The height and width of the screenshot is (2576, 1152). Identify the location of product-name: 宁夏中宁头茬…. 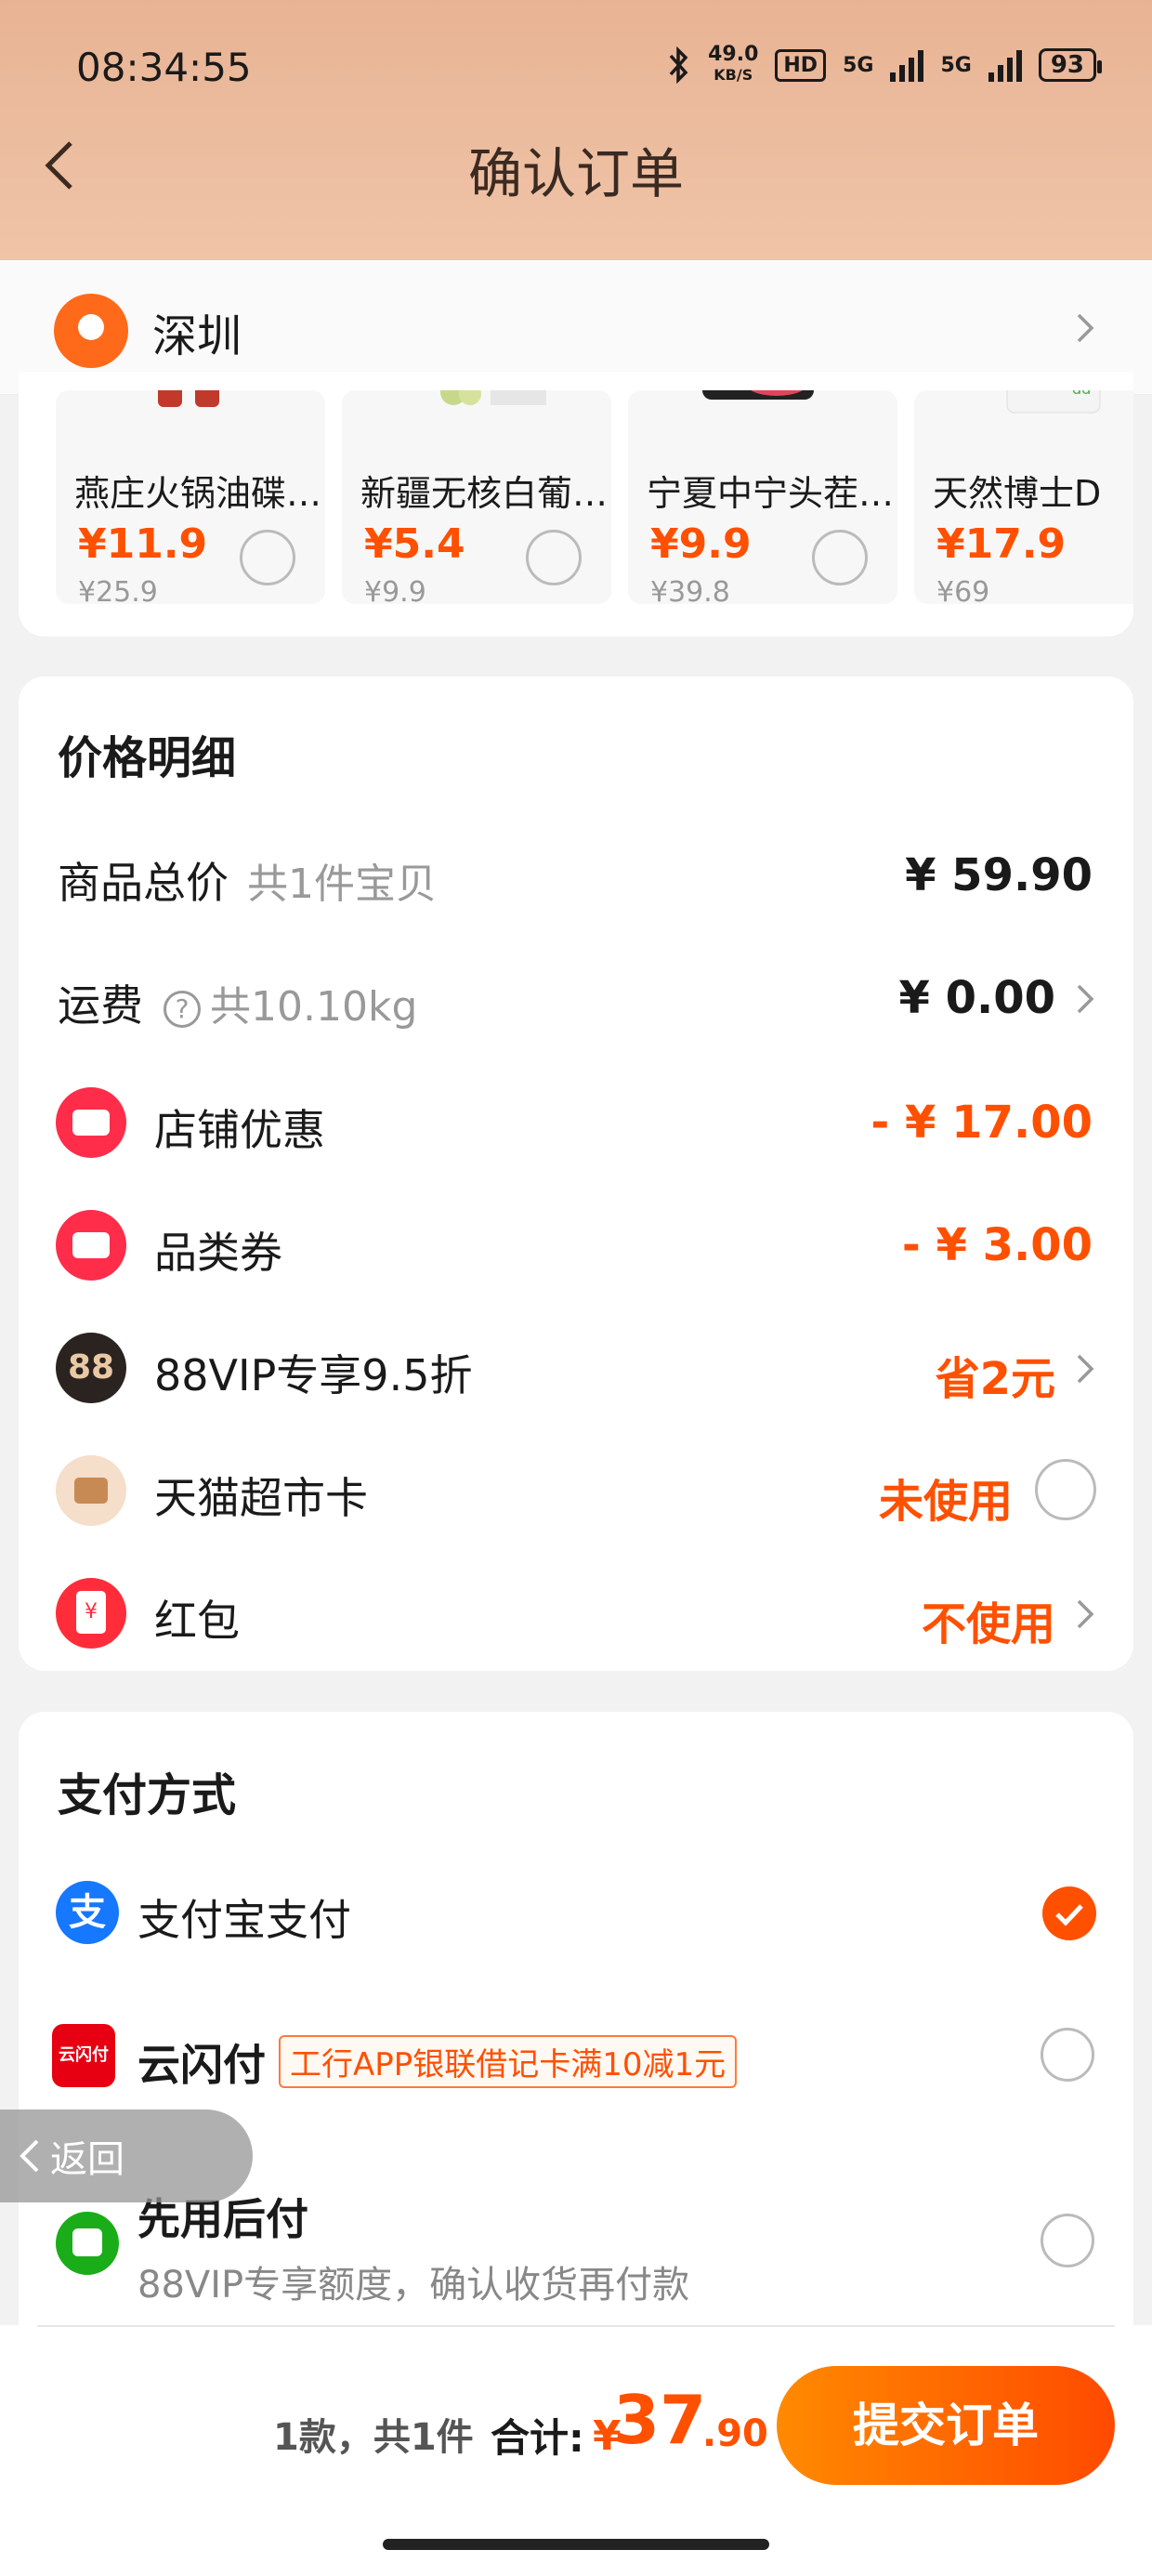
(771, 493).